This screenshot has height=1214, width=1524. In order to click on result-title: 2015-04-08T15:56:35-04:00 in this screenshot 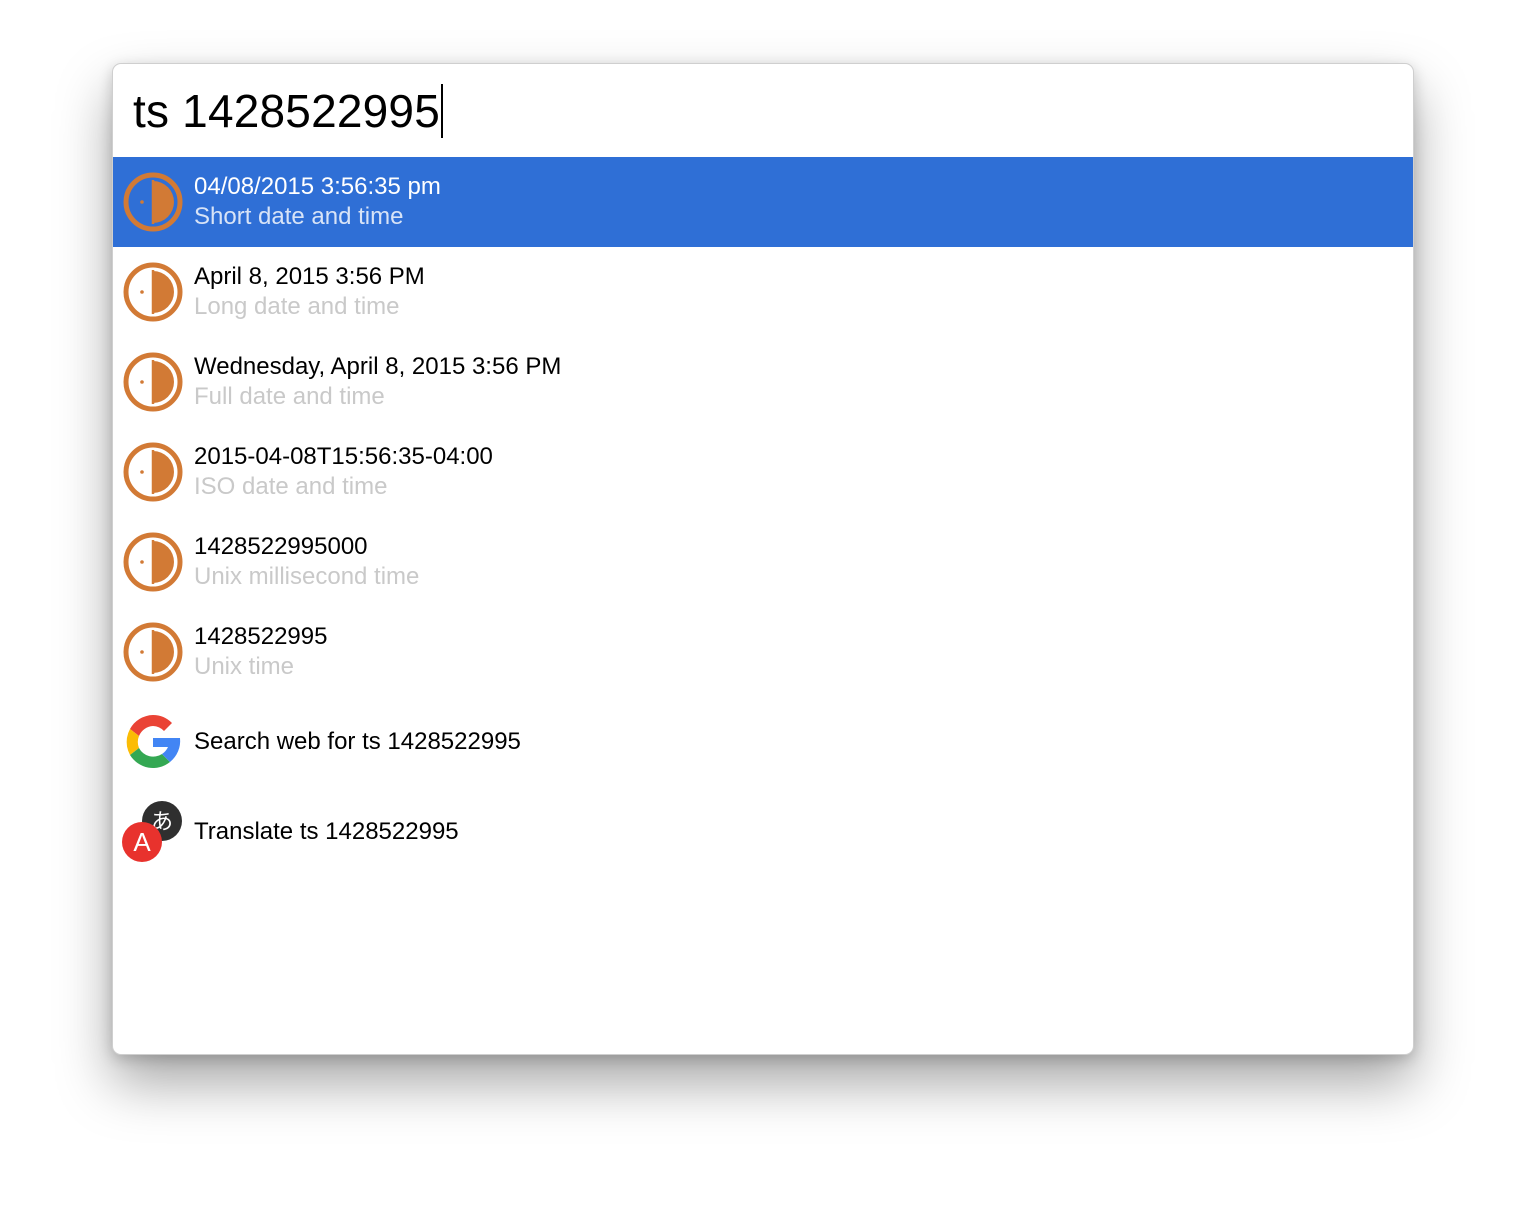, I will do `click(343, 456)`.